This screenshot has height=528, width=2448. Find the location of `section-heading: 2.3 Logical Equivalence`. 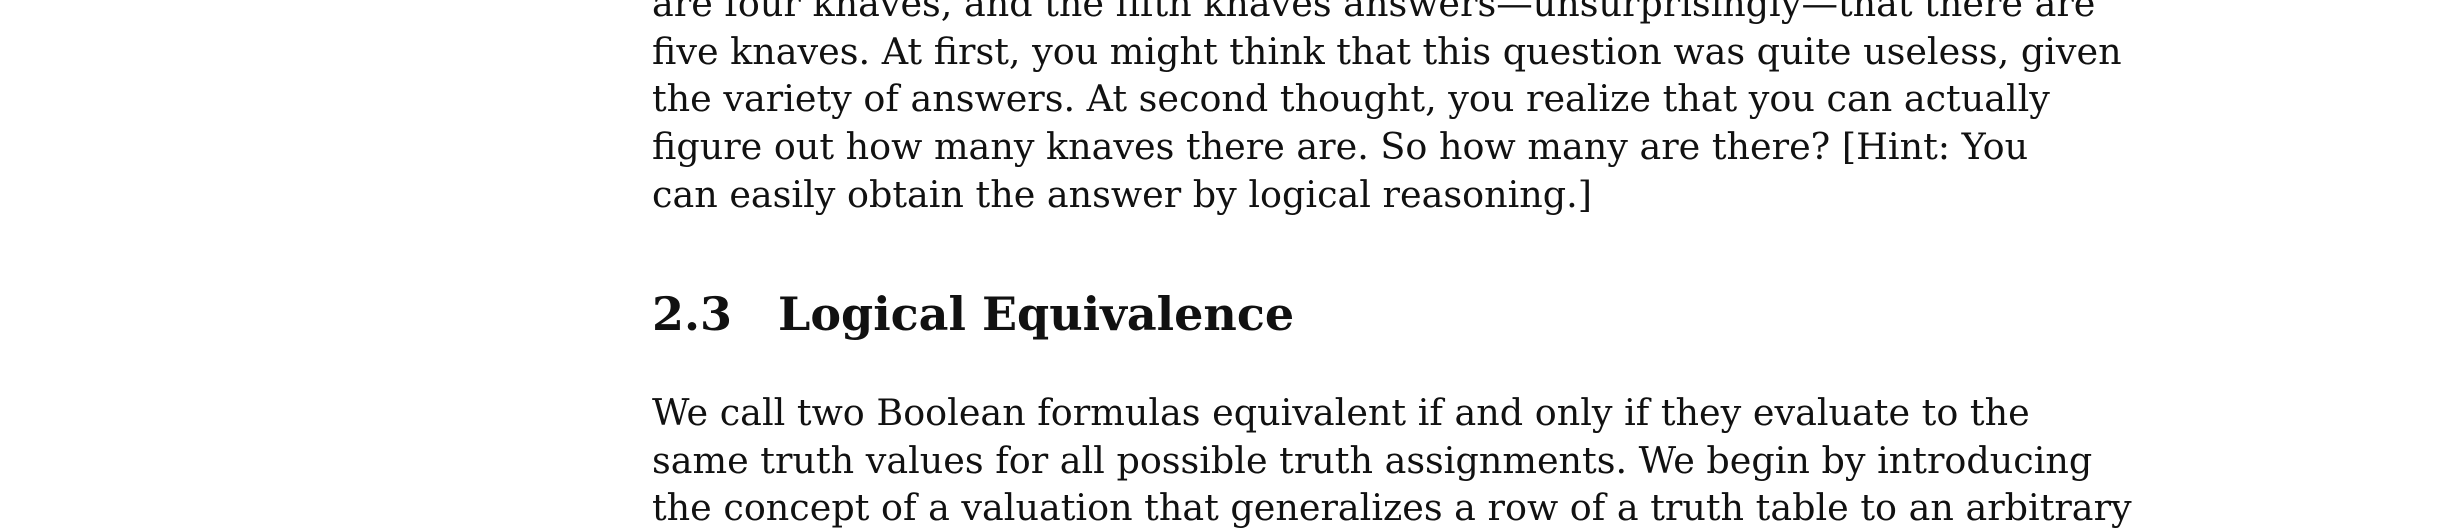

section-heading: 2.3 Logical Equivalence is located at coordinates (973, 314).